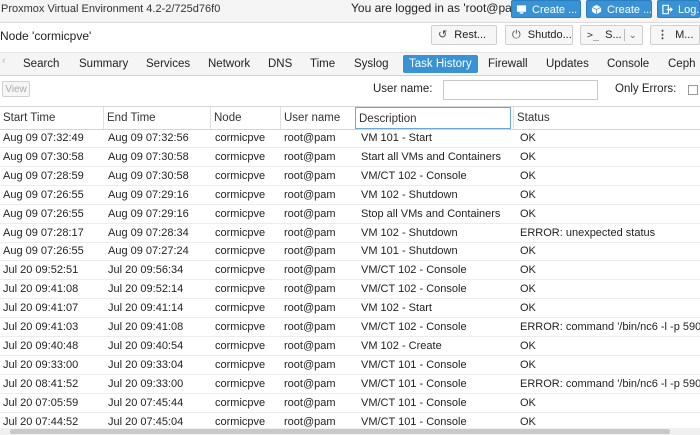  Describe the element at coordinates (229, 64) in the screenshot. I see `tab-network: Network` at that location.